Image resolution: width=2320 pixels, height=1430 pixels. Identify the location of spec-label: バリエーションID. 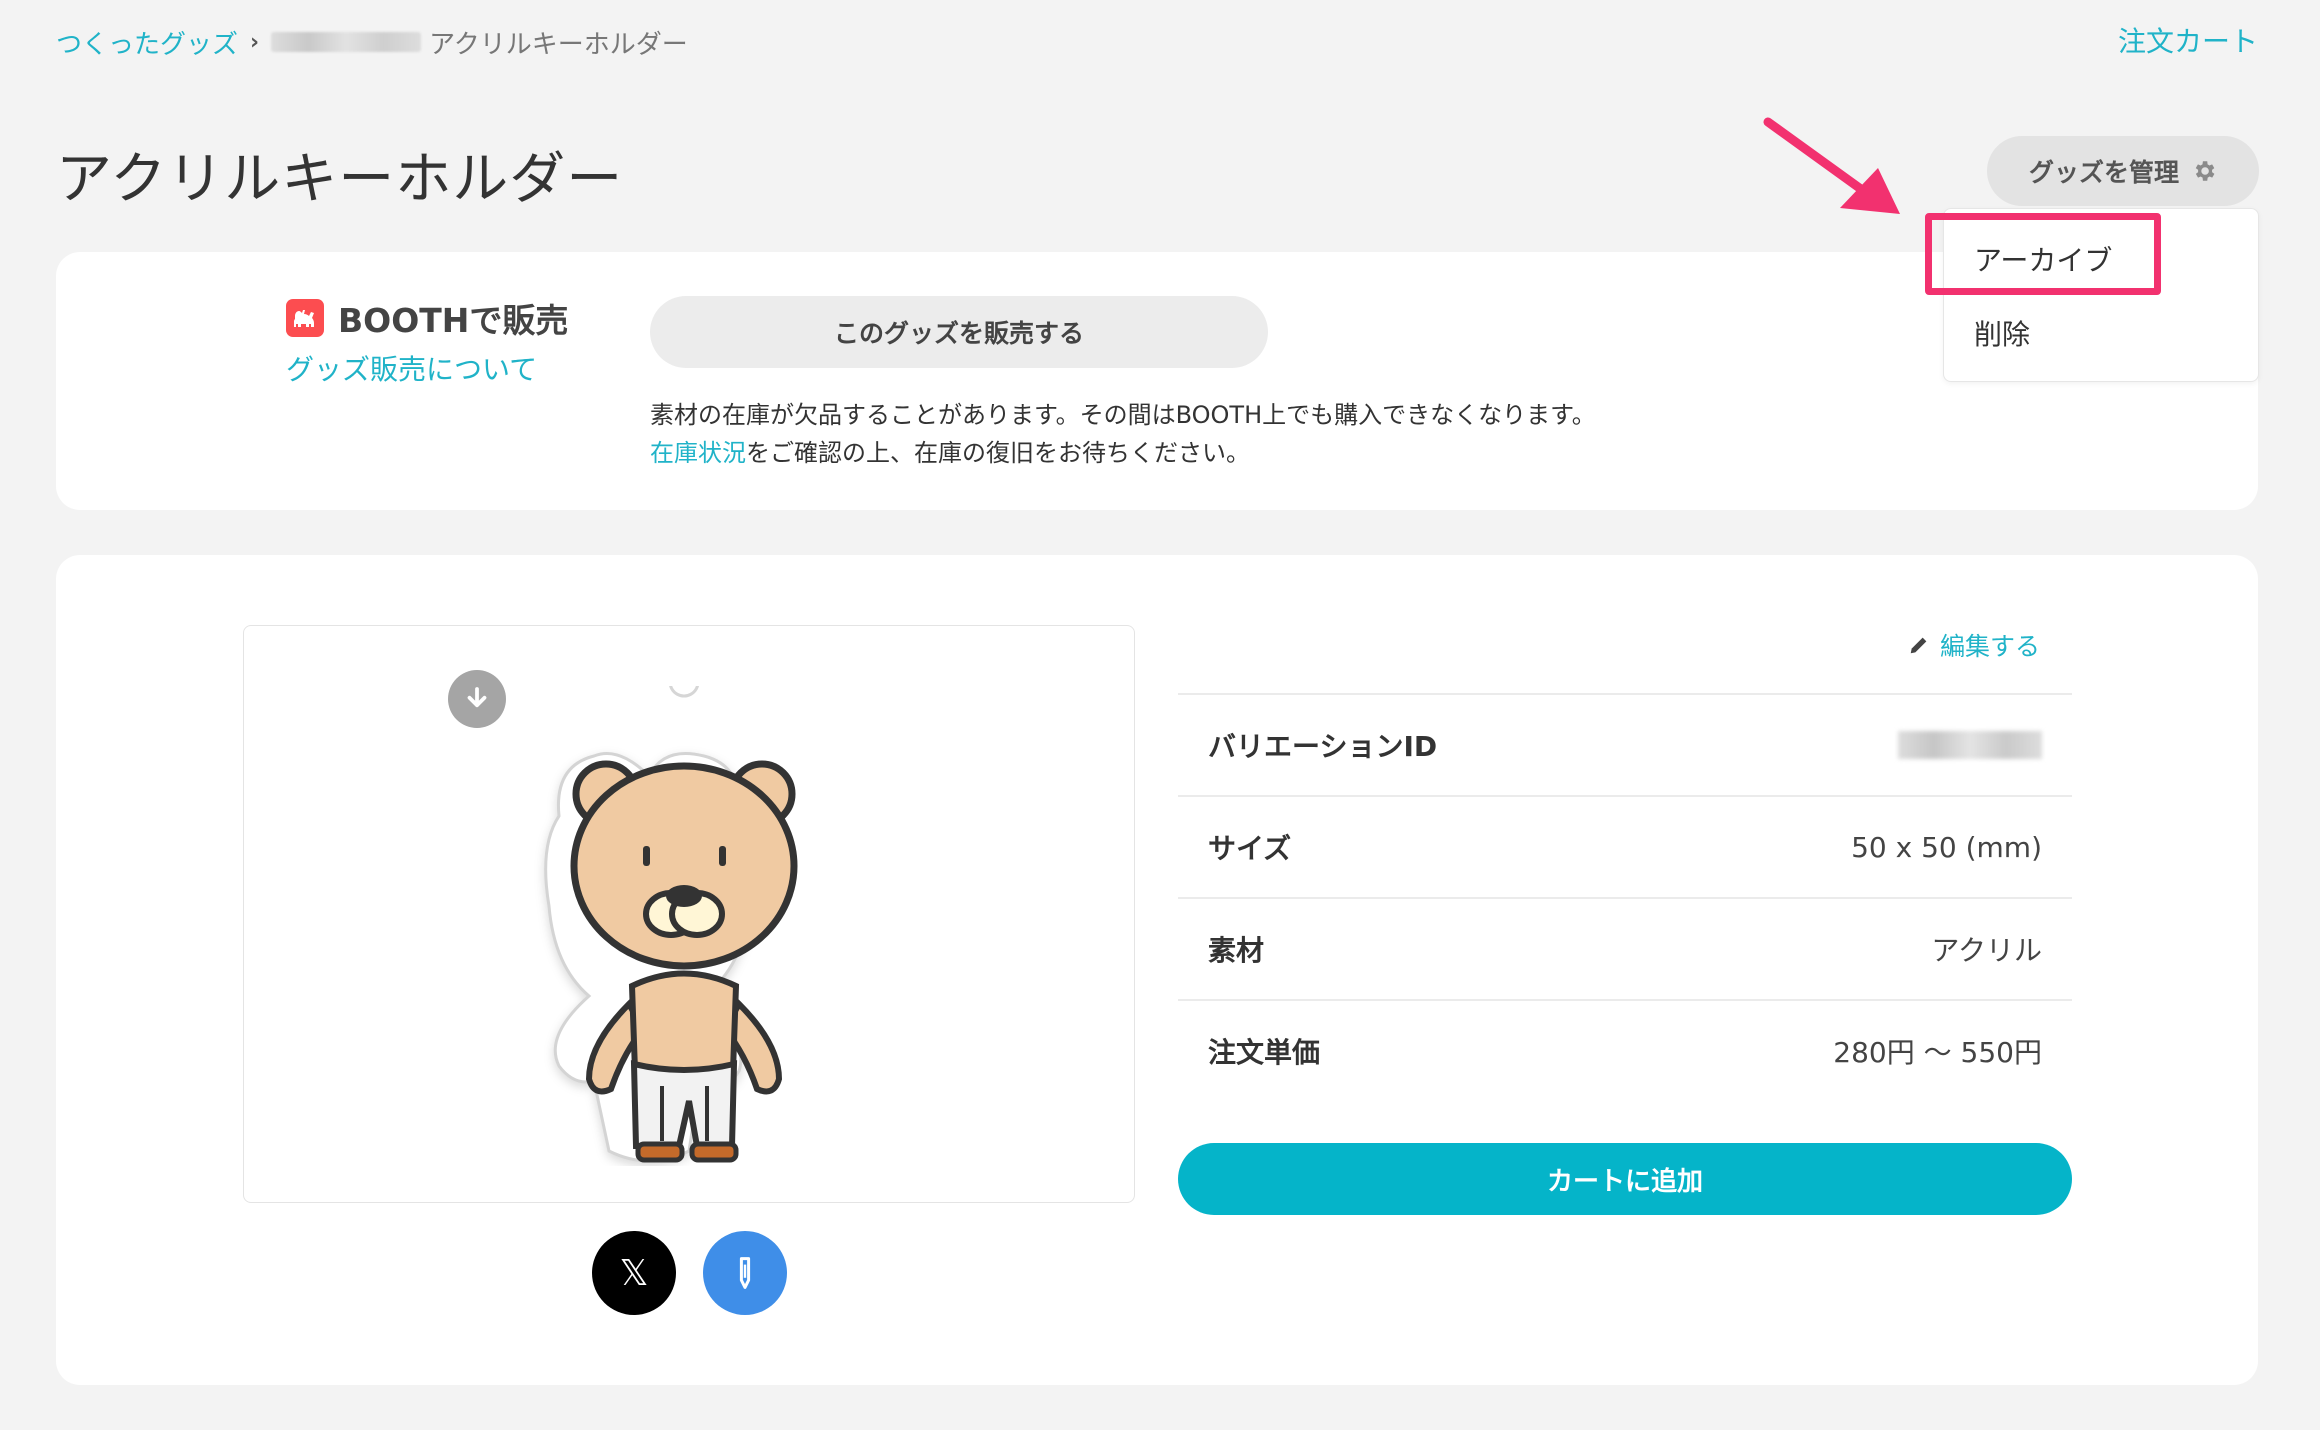
(1323, 746).